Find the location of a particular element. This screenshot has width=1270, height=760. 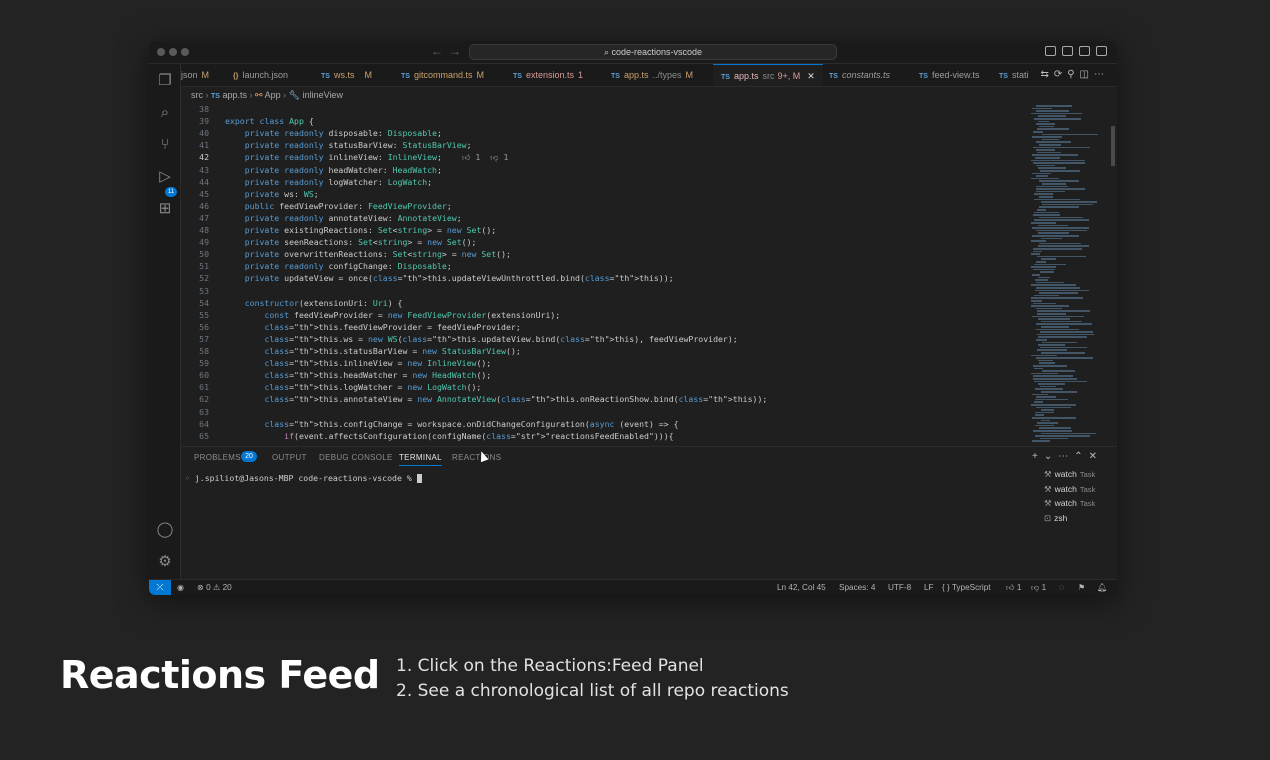

back-arrow-icon: ← is located at coordinates (437, 51).